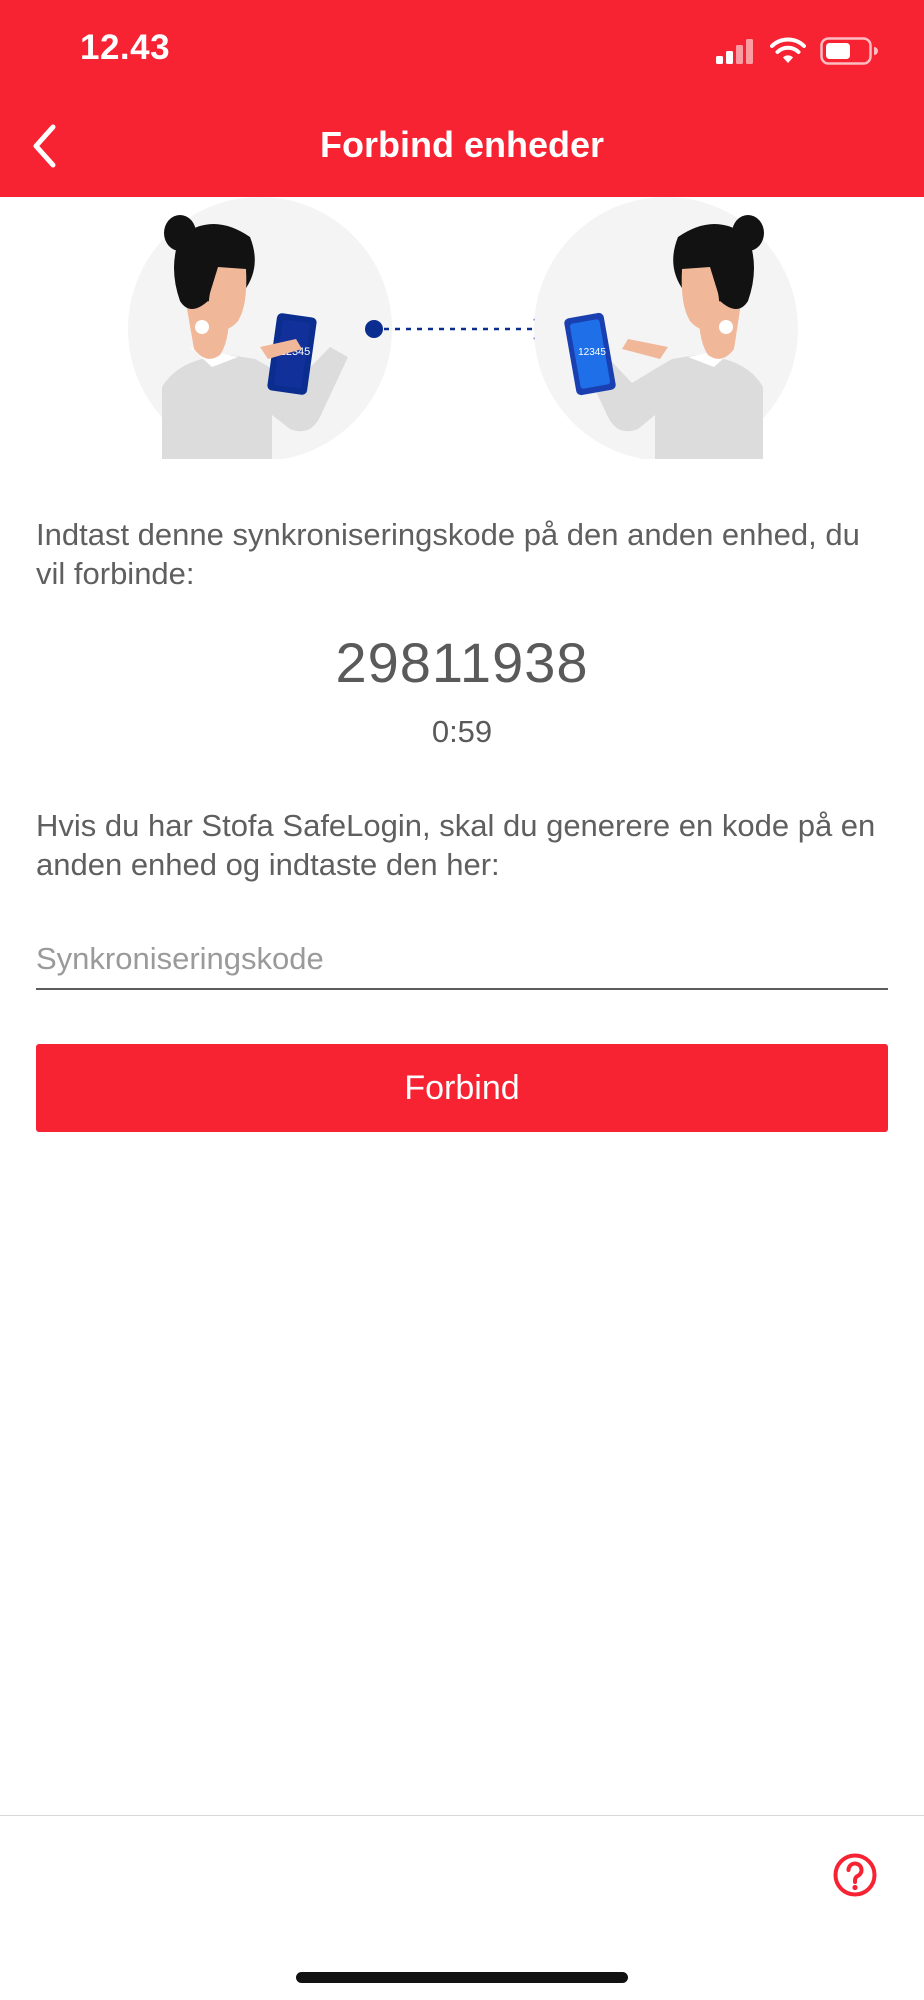 This screenshot has height=2000, width=924. Describe the element at coordinates (260, 328) in the screenshot. I see `left-person-illustration: 12345` at that location.